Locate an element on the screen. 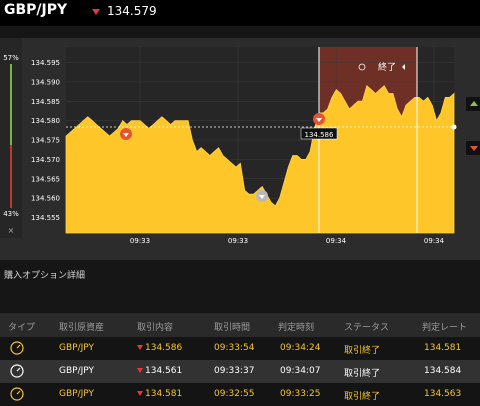 Image resolution: width=480 pixels, height=406 pixels. close-icon: × is located at coordinates (11, 230).